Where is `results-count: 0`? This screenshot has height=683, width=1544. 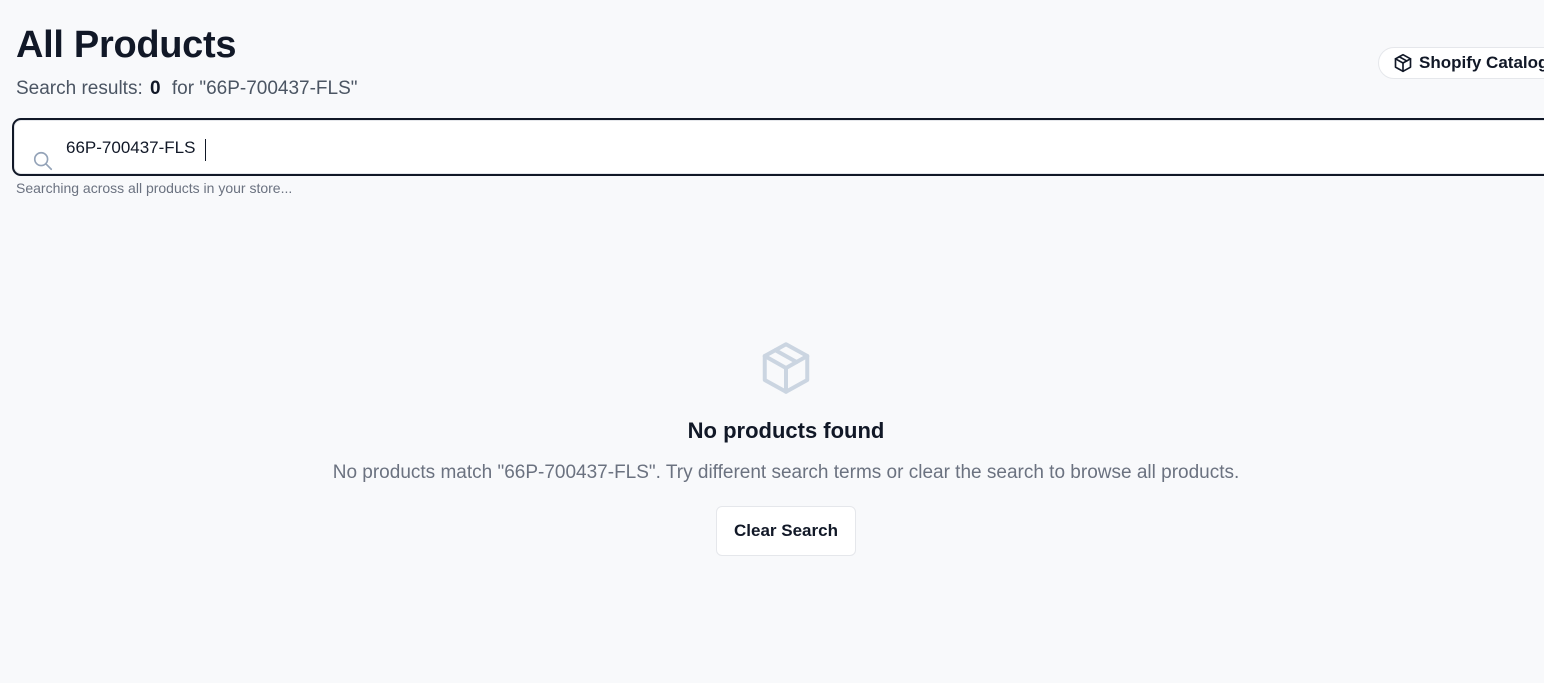
results-count: 0 is located at coordinates (155, 88).